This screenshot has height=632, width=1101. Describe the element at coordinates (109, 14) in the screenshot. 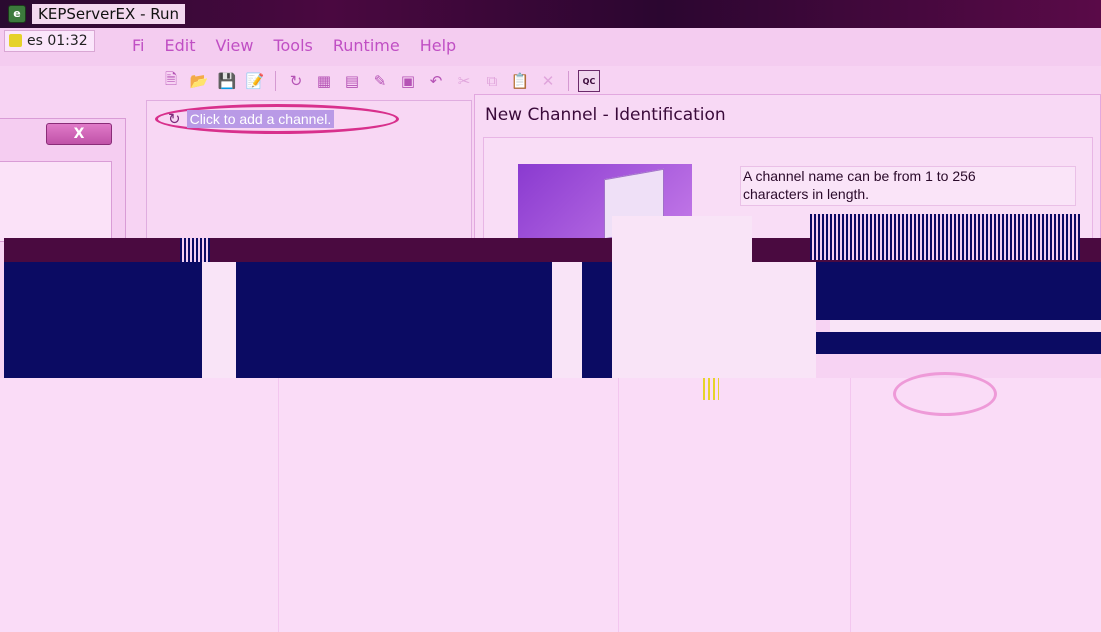

I see `window-title: KEPServerEX - Run` at that location.